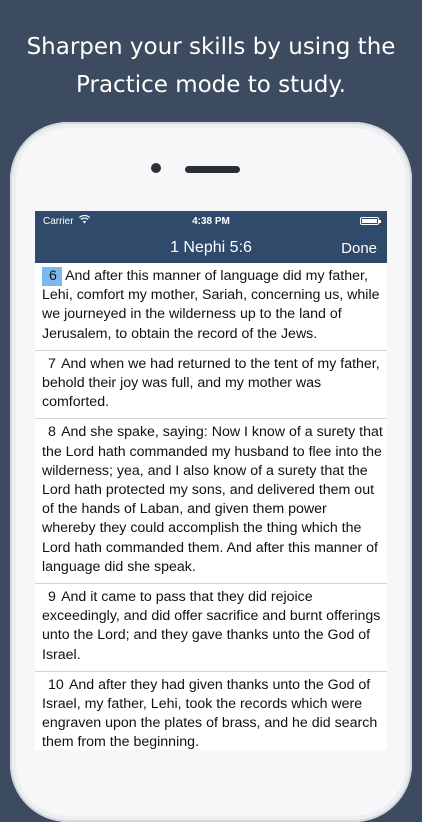 The width and height of the screenshot is (422, 822). I want to click on status-time: 4:38 PM, so click(211, 221).